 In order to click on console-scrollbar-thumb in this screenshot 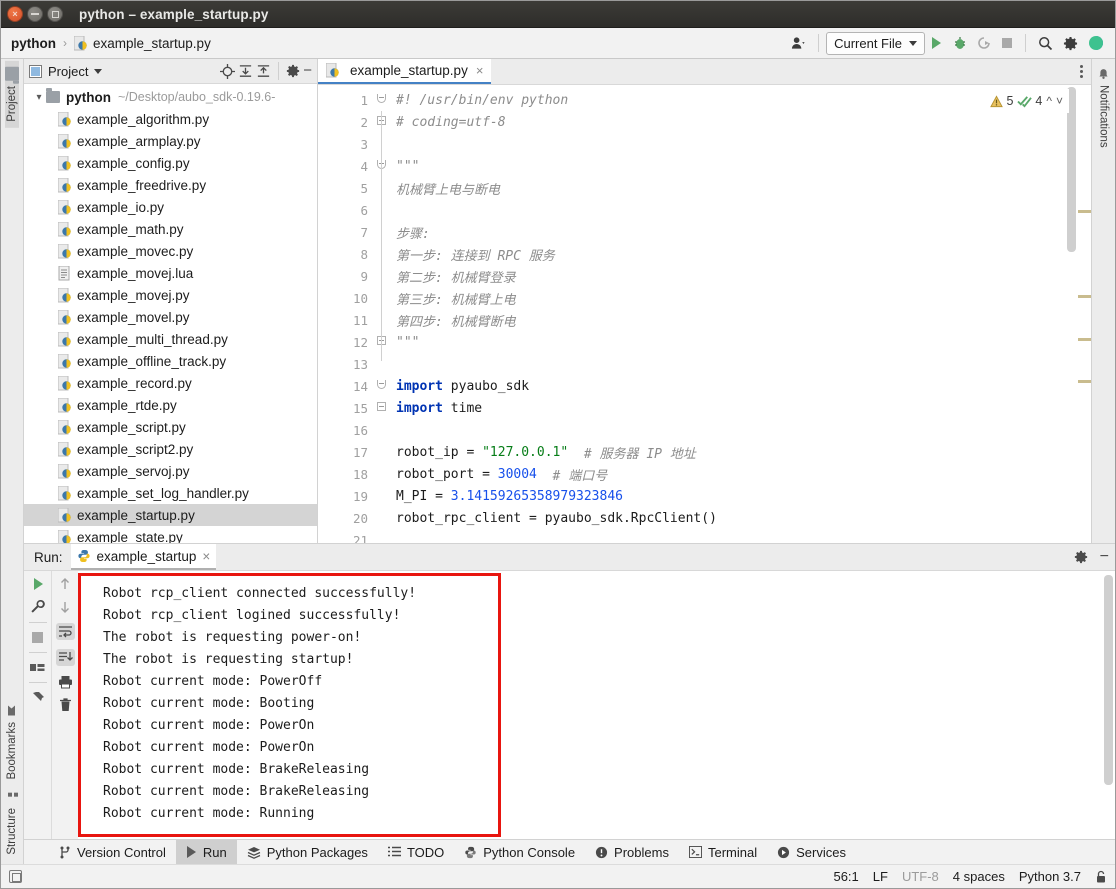, I will do `click(1108, 680)`.